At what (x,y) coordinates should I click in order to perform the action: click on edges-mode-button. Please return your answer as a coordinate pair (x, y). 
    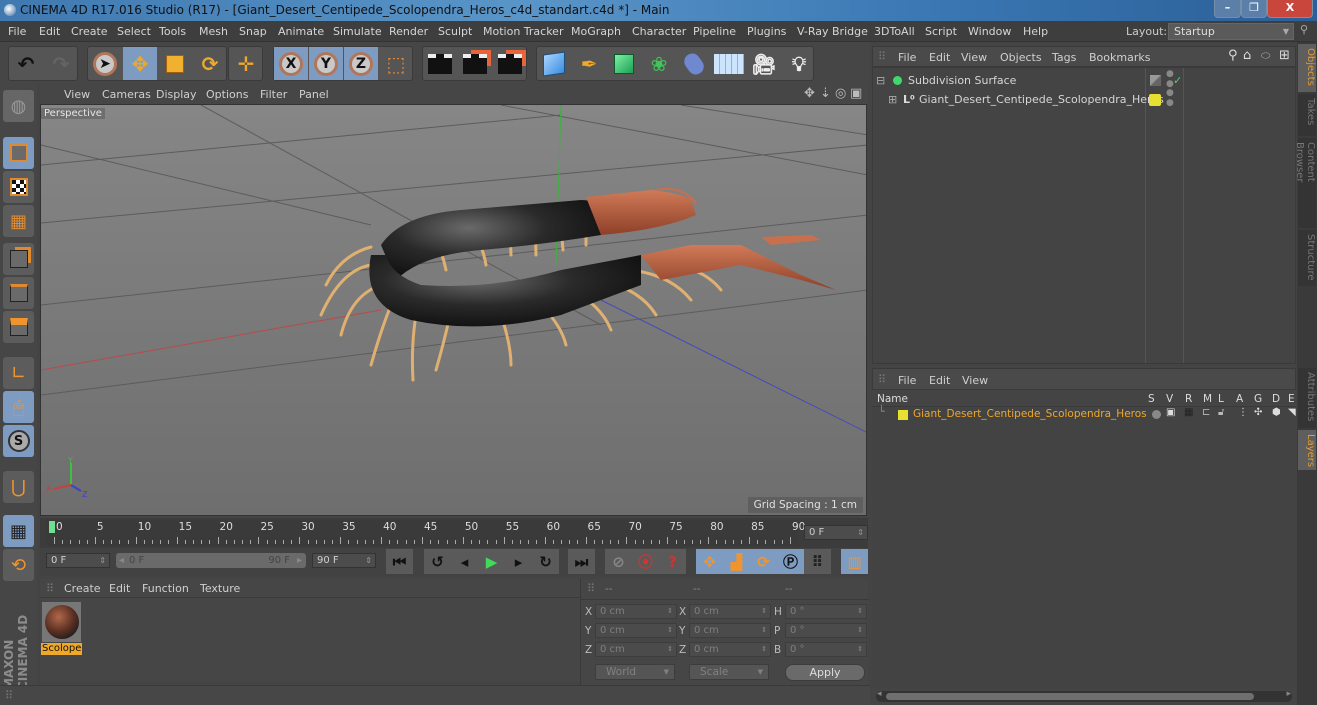
    Looking at the image, I should click on (18, 293).